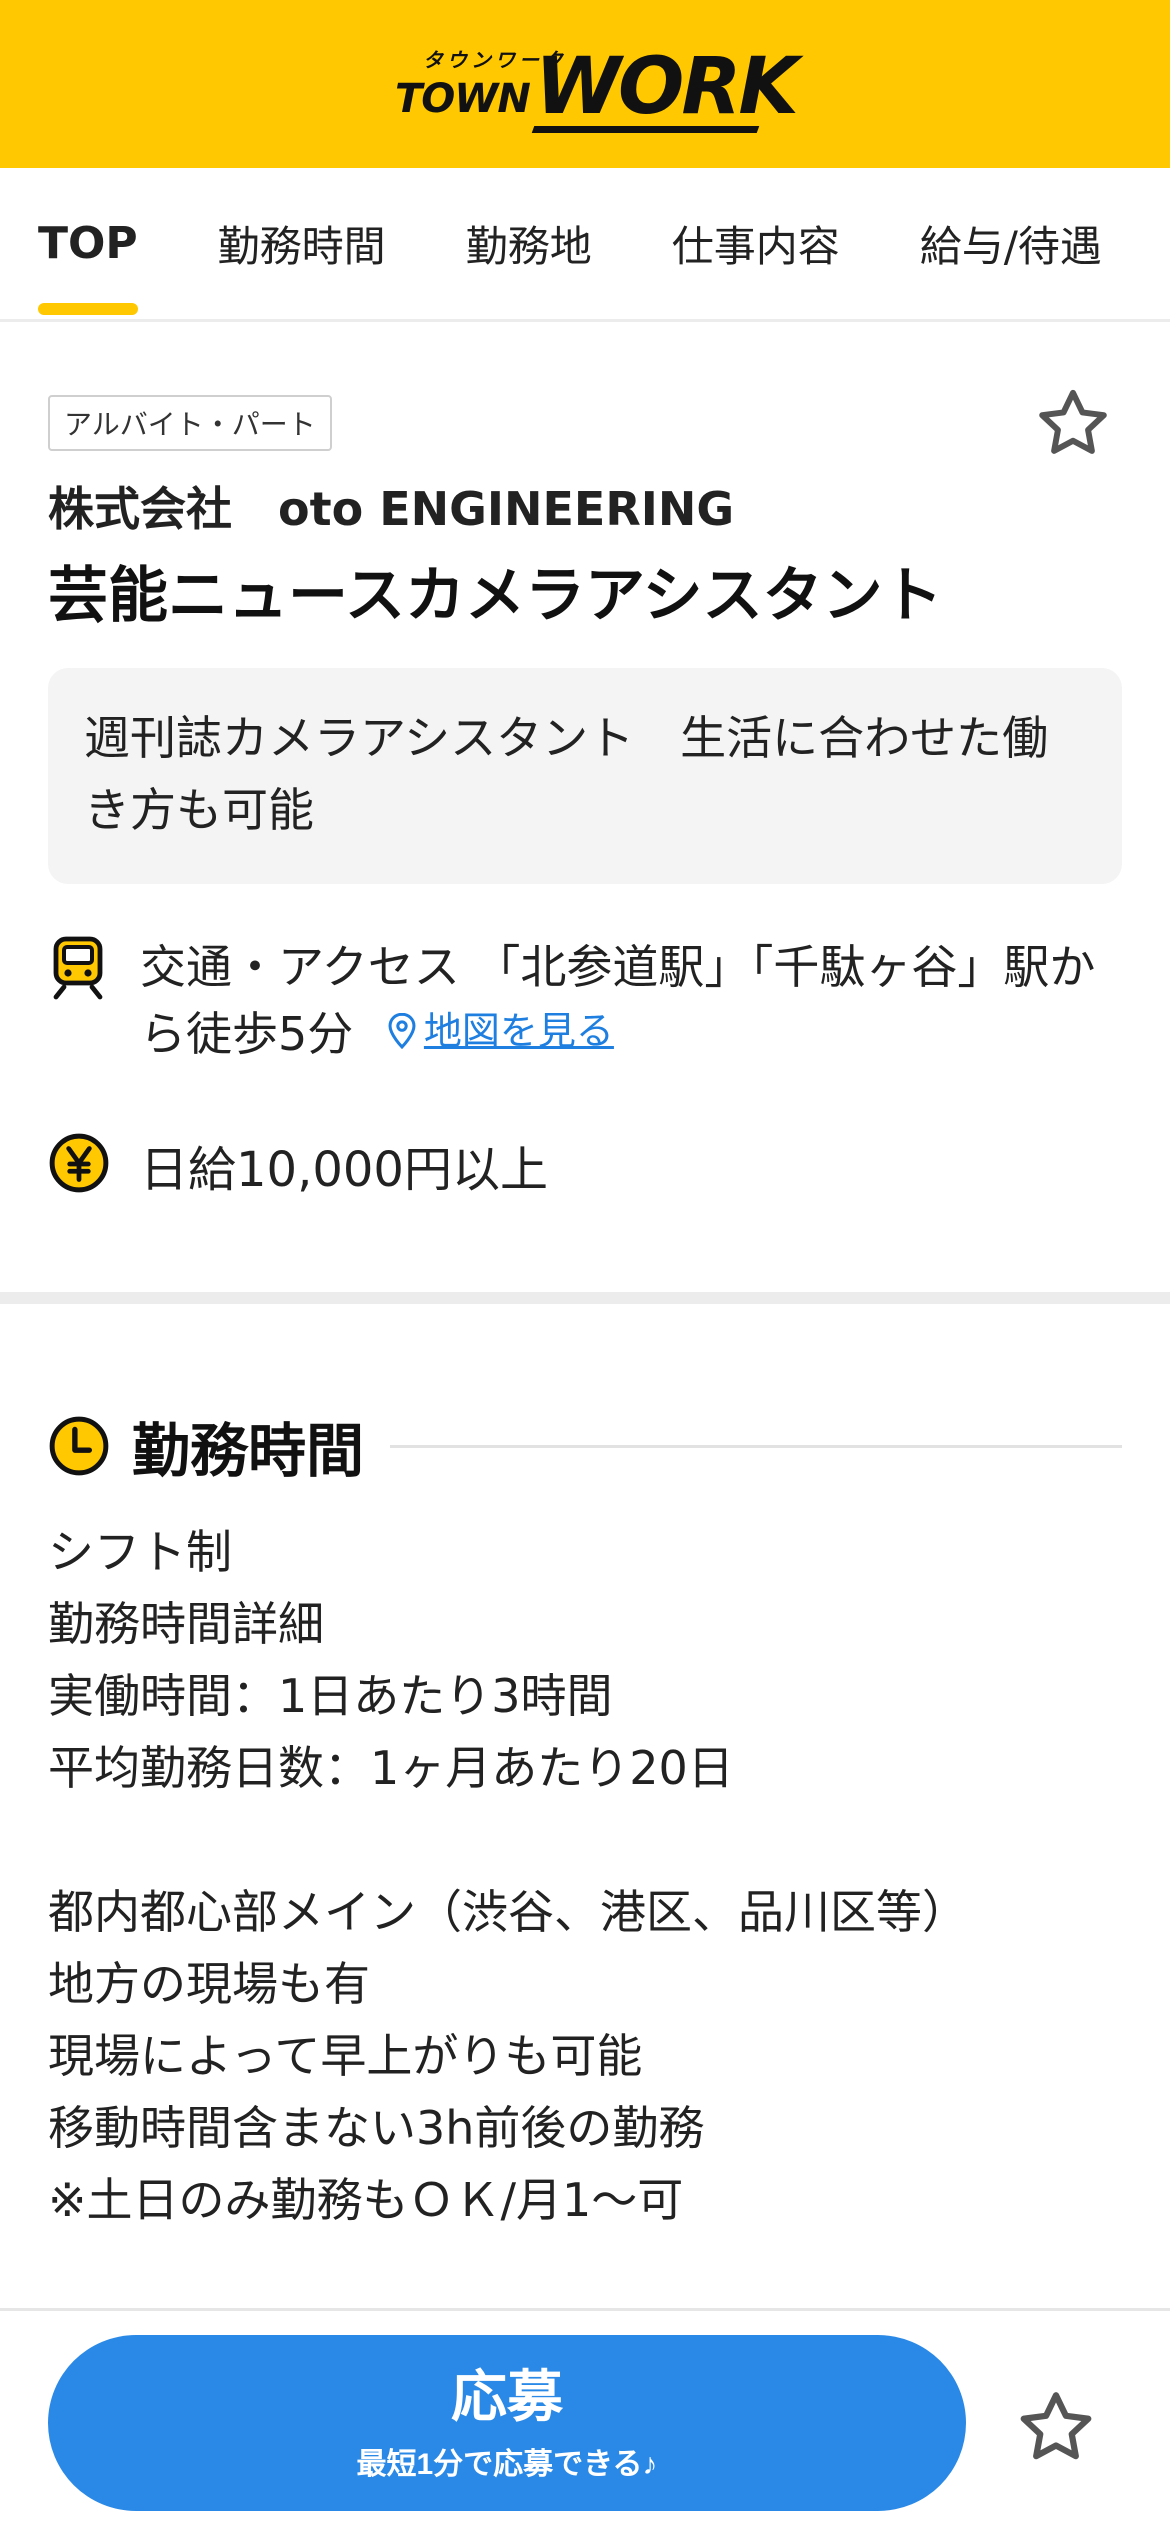 This screenshot has width=1170, height=2532. Describe the element at coordinates (402, 1031) in the screenshot. I see `map-pin-icon` at that location.